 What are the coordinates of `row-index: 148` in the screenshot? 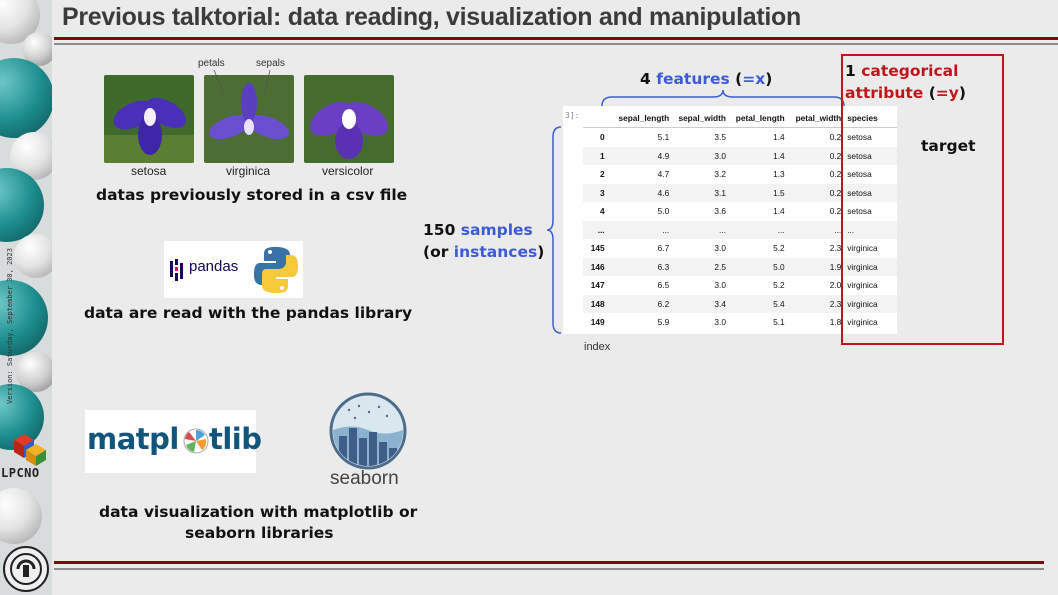 It's located at (597, 303).